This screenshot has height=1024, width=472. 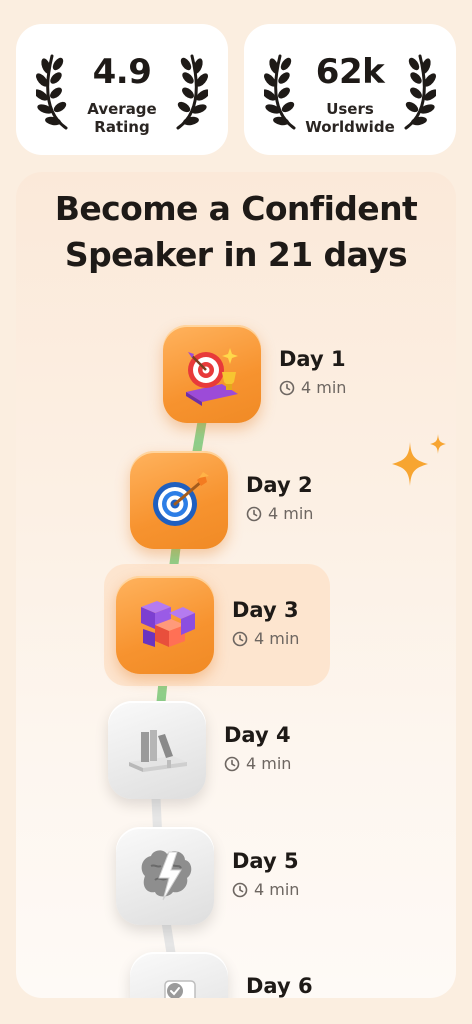 I want to click on brain-lightning-icon, so click(x=166, y=875).